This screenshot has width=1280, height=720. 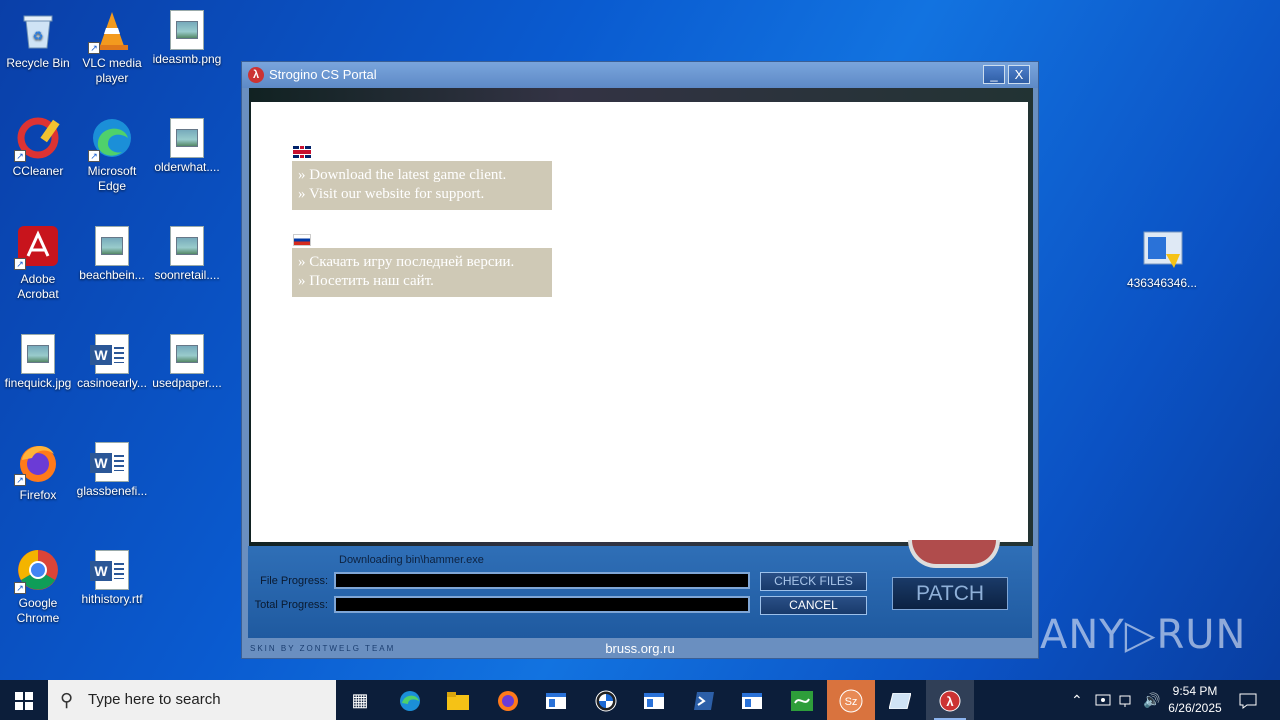 I want to click on desktop-icon-acrobat: ↗ Adobe Acrobat, so click(x=38, y=263).